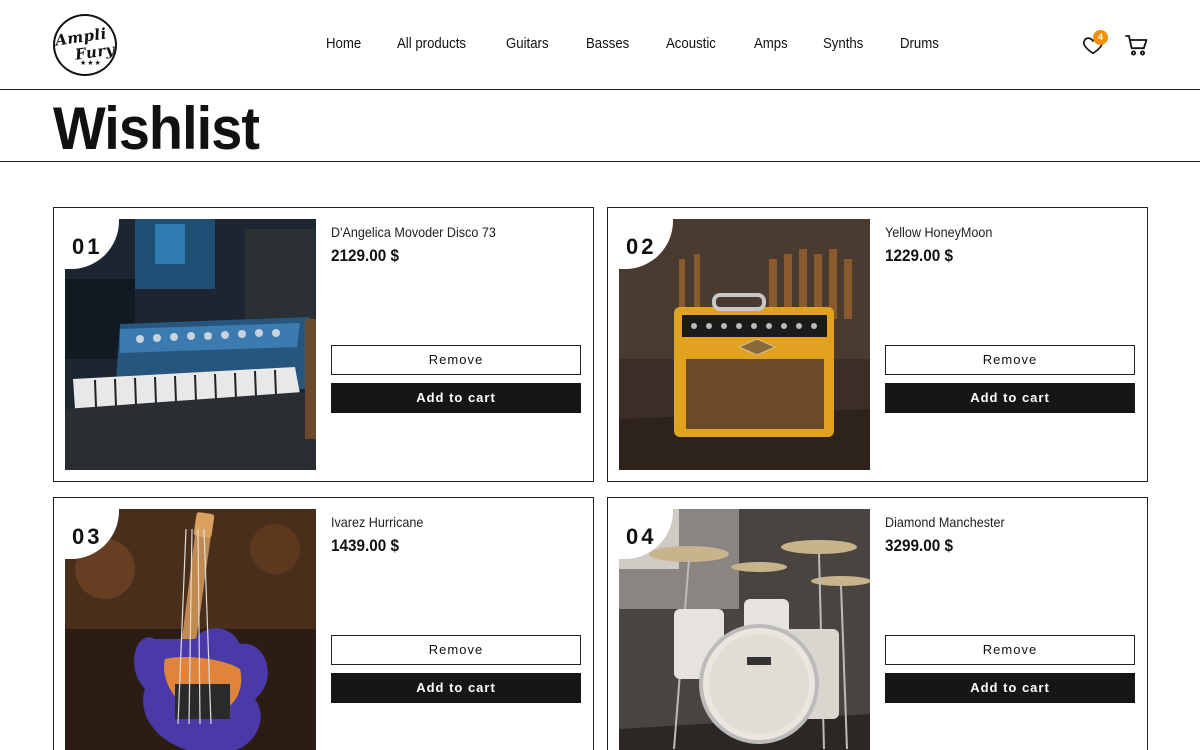 This screenshot has width=1200, height=750. Describe the element at coordinates (87, 536) in the screenshot. I see `item-number: 03` at that location.